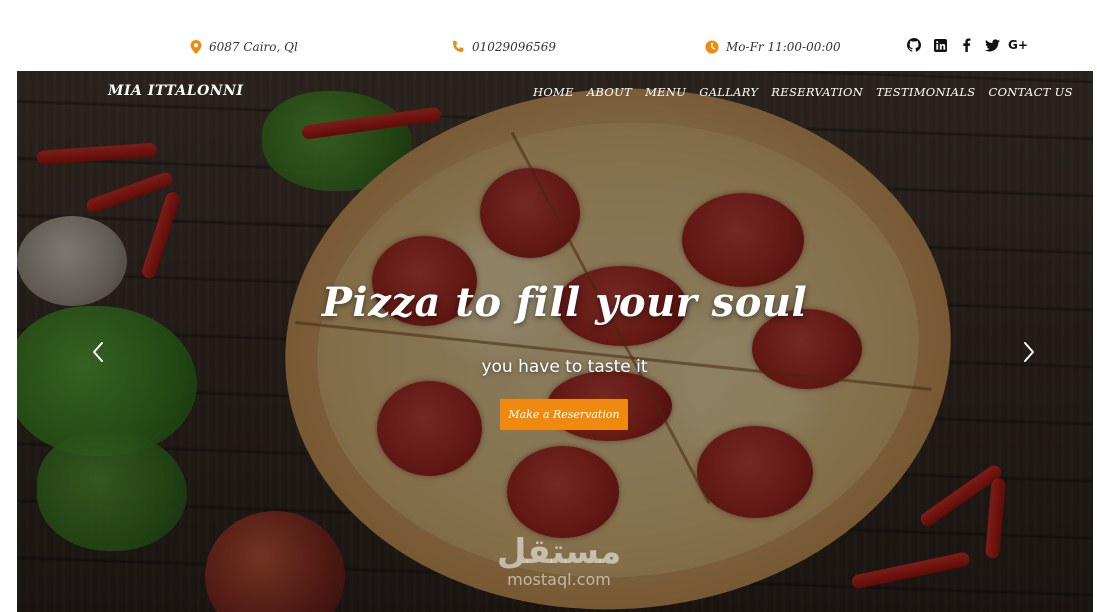  Describe the element at coordinates (940, 45) in the screenshot. I see `linkedin-icon` at that location.